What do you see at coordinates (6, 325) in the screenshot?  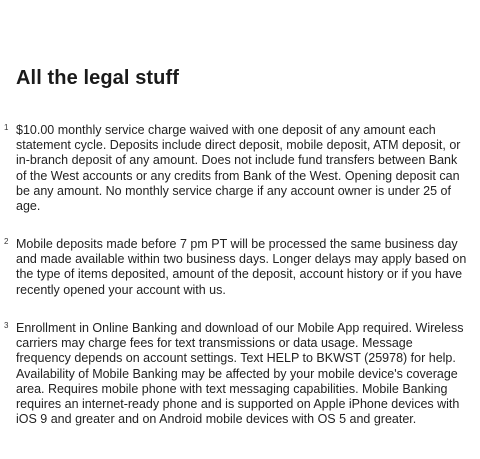 I see `footnote-number: 3` at bounding box center [6, 325].